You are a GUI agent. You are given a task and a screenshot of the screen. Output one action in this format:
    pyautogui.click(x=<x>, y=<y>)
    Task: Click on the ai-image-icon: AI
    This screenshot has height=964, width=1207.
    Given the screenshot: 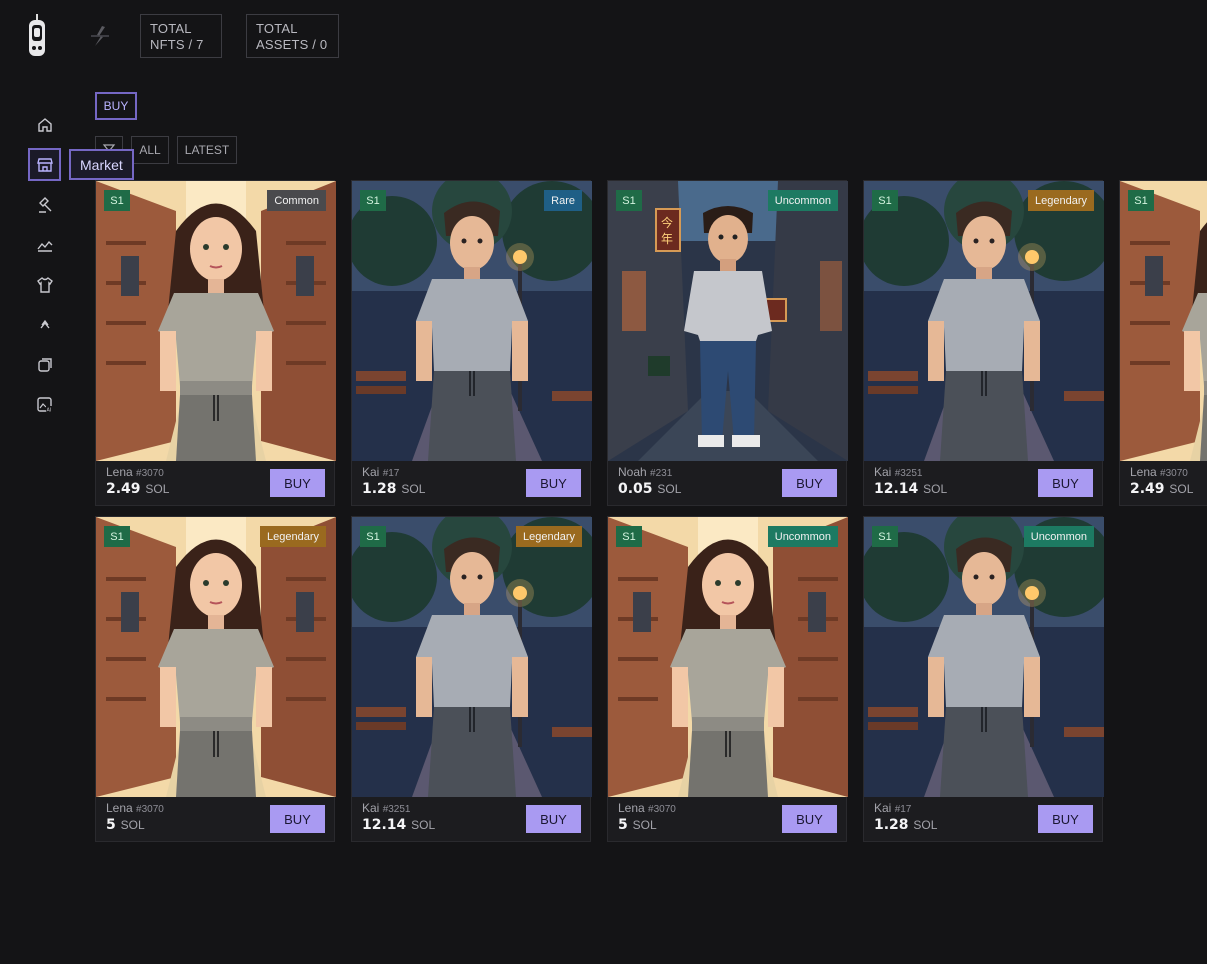 What is the action you would take?
    pyautogui.click(x=44, y=404)
    